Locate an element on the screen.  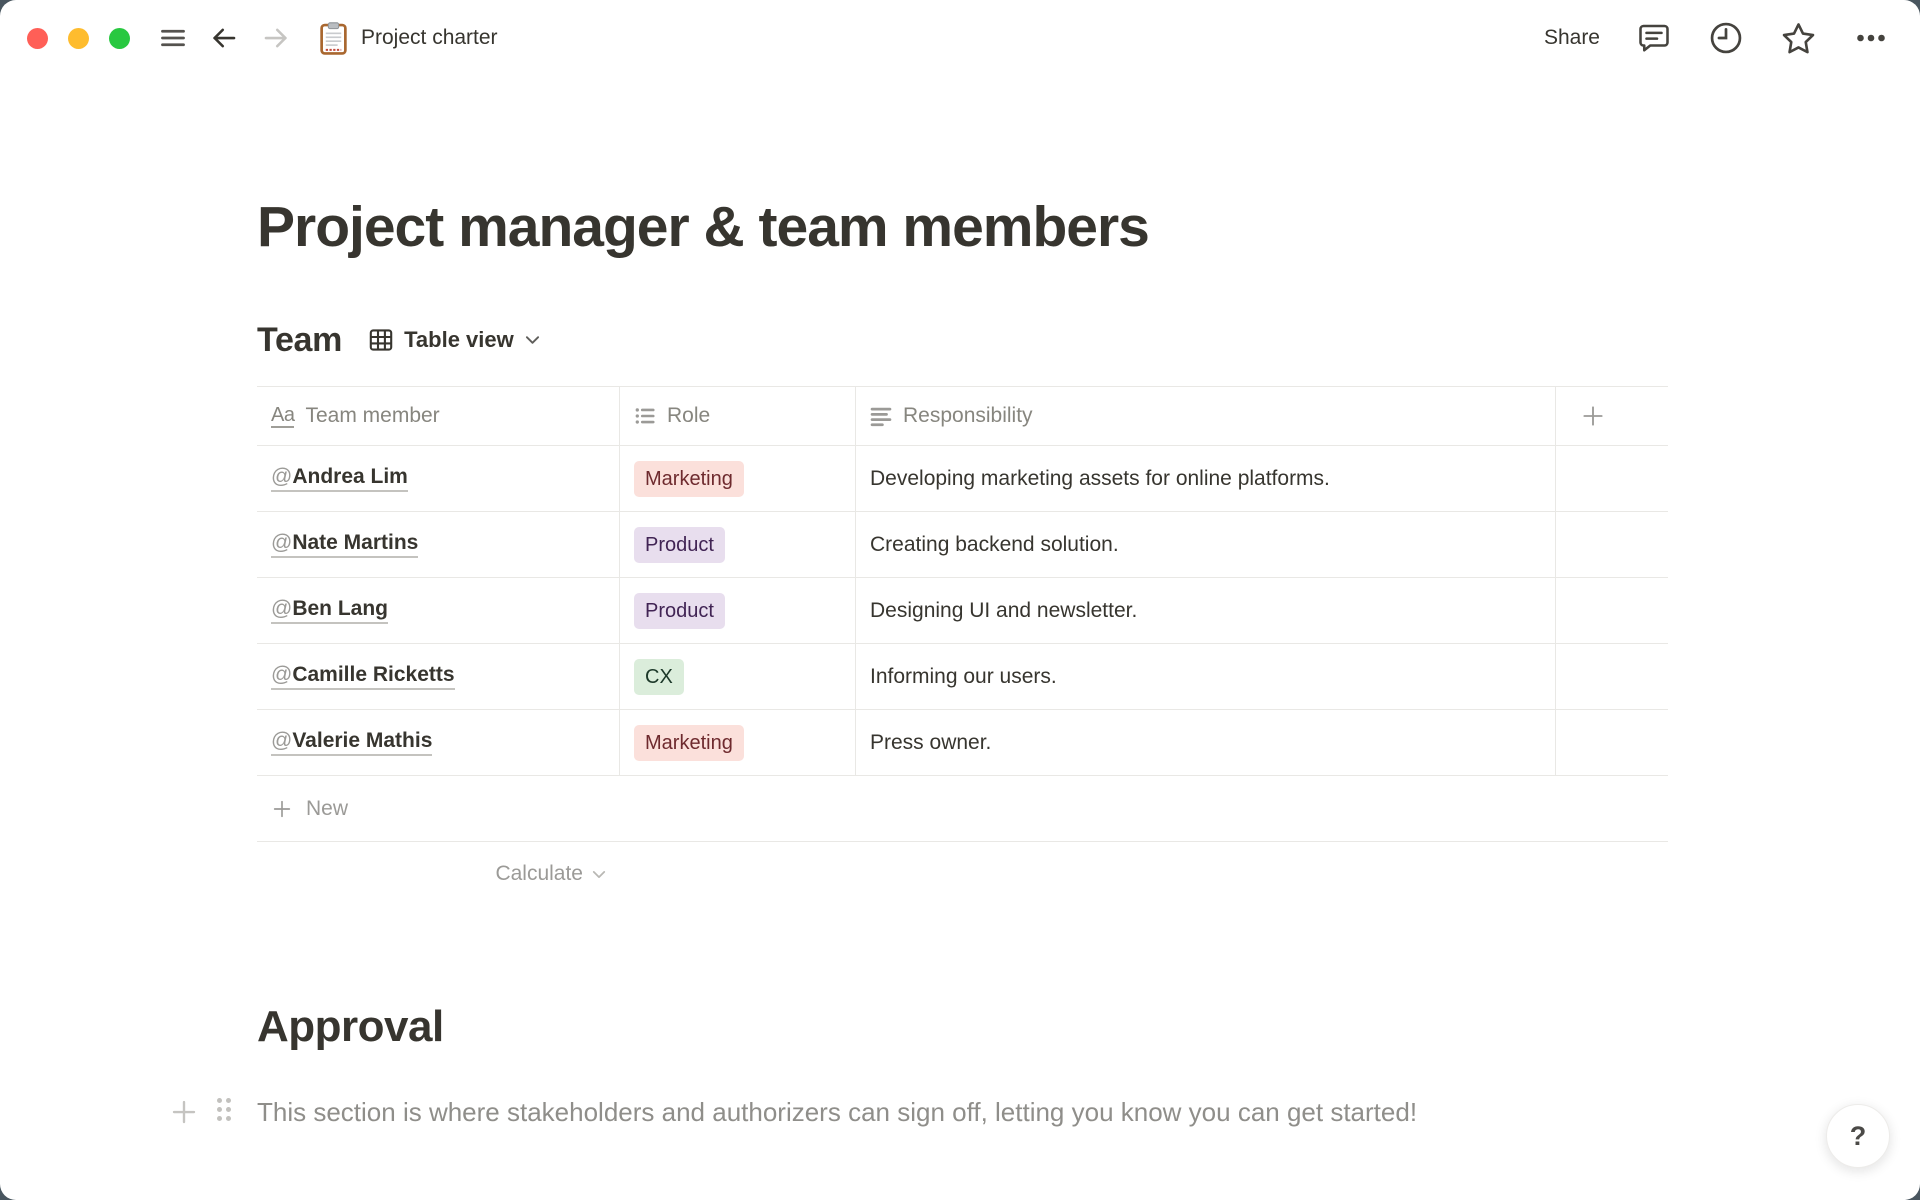
calculate-row: Calculate is located at coordinates (438, 874).